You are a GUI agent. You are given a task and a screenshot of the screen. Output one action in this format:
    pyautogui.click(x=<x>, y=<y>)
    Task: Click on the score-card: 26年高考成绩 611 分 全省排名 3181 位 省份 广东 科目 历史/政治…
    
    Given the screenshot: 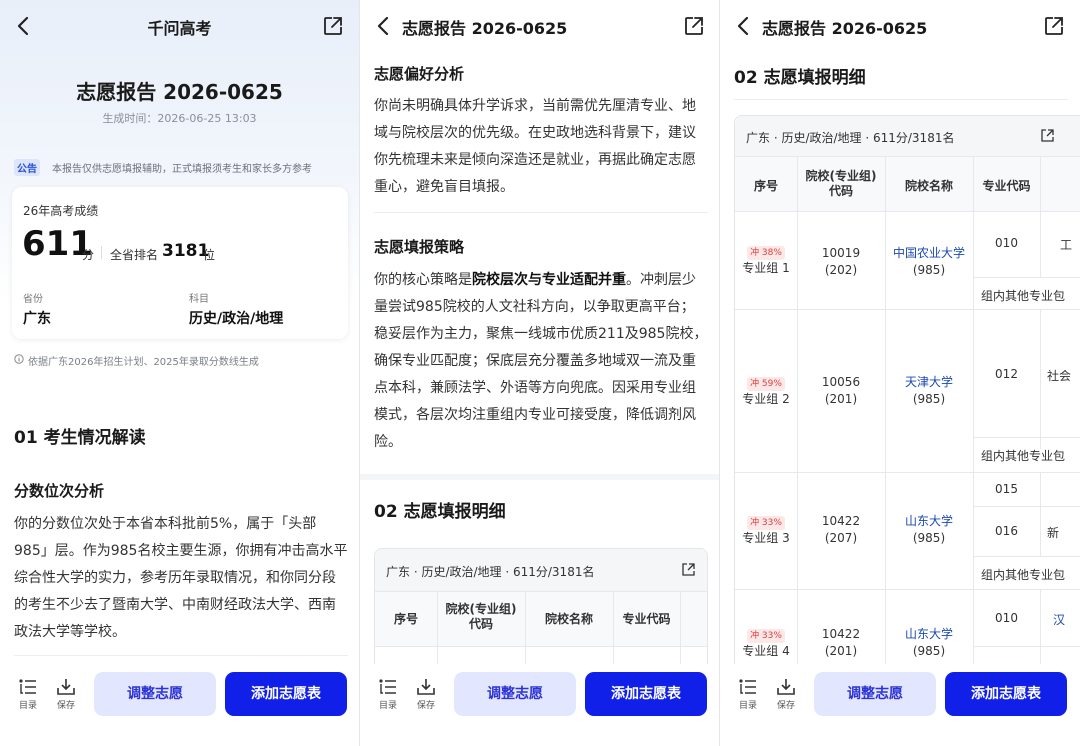 What is the action you would take?
    pyautogui.click(x=180, y=263)
    